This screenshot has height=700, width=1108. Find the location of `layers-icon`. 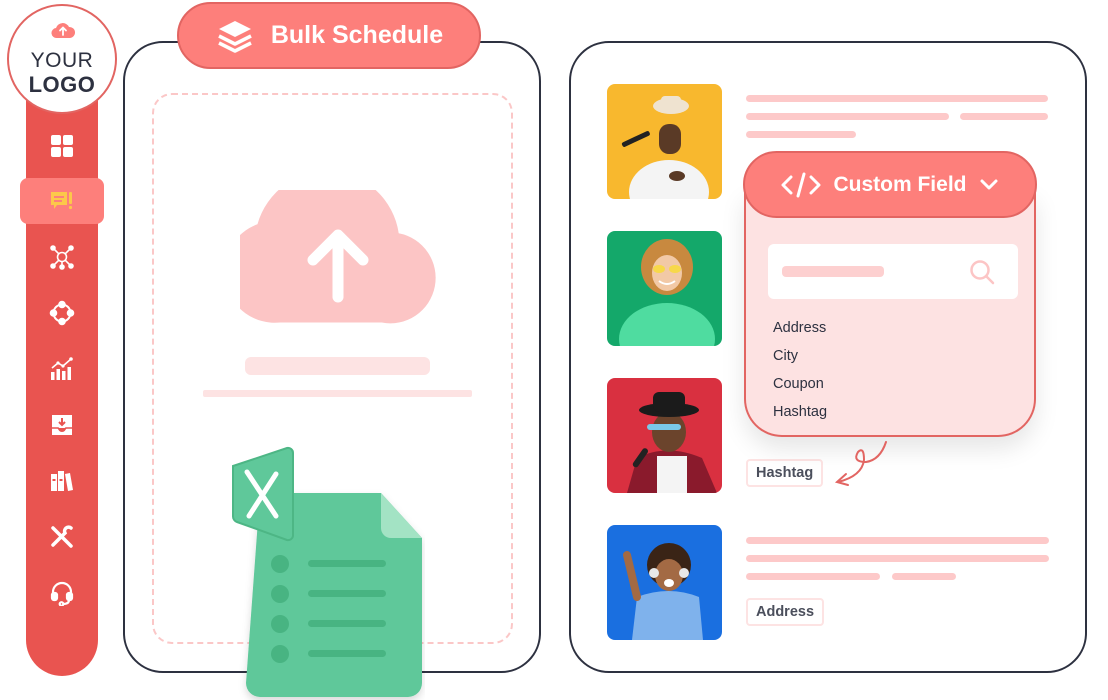

layers-icon is located at coordinates (235, 36).